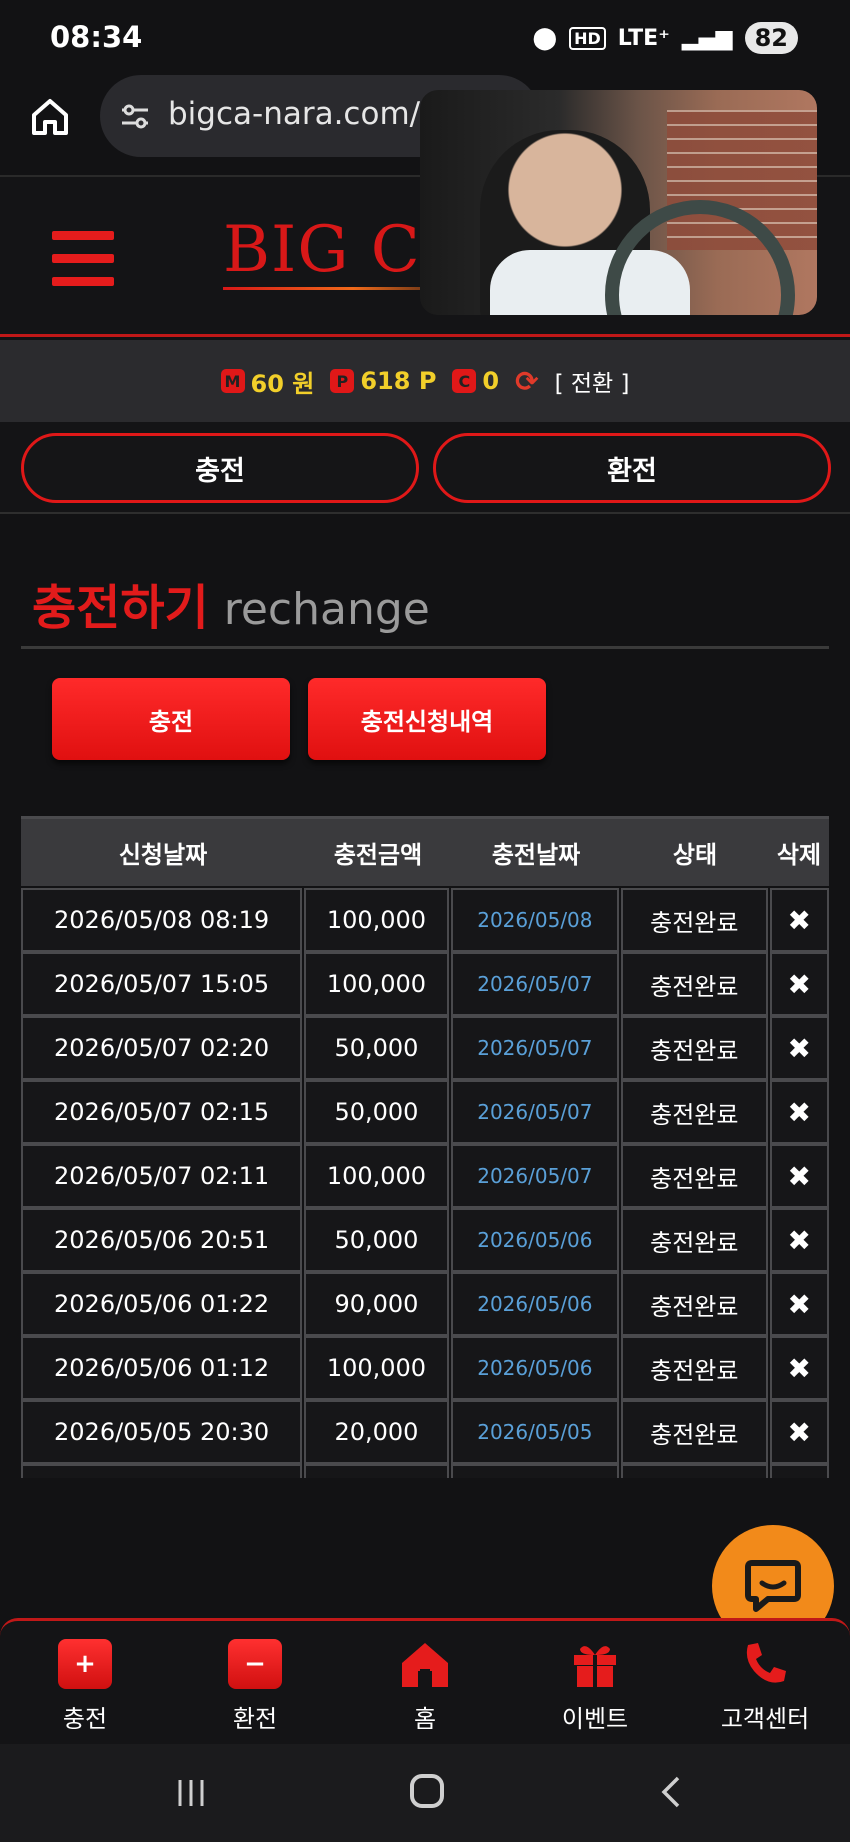  Describe the element at coordinates (342, 381) in the screenshot. I see `point-badge: P` at that location.